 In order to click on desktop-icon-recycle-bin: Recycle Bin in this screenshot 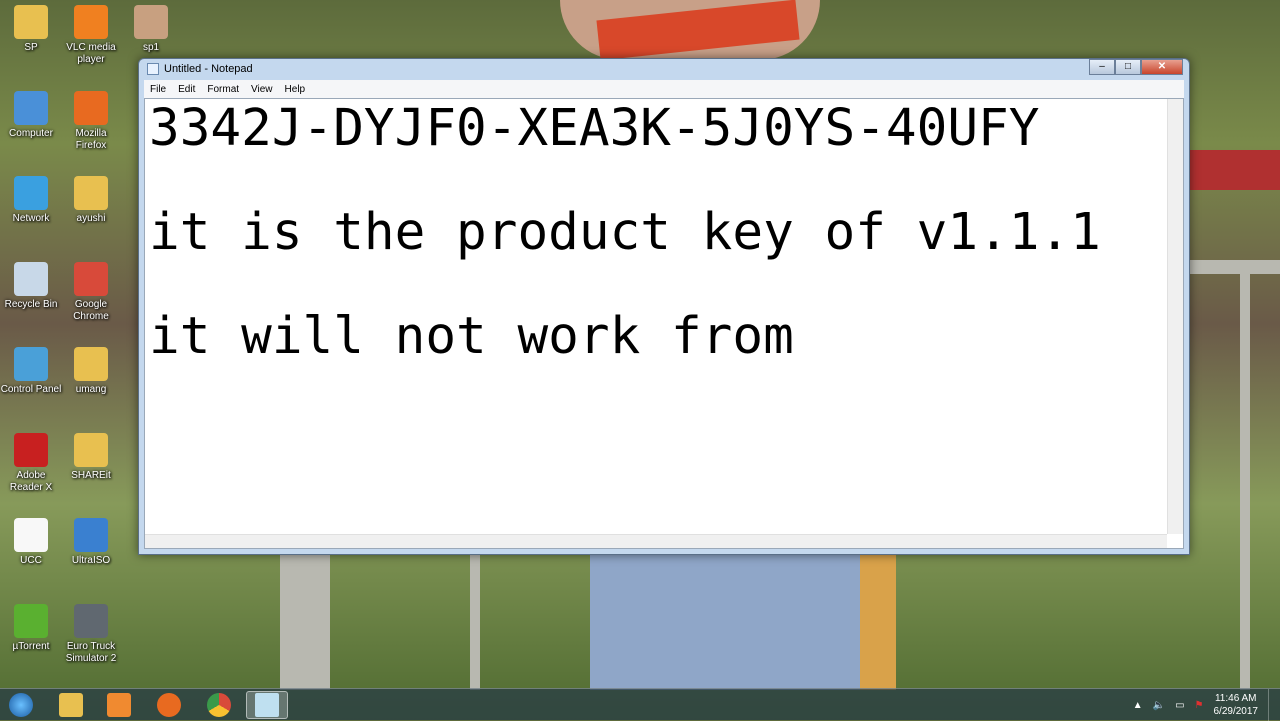, I will do `click(31, 286)`.